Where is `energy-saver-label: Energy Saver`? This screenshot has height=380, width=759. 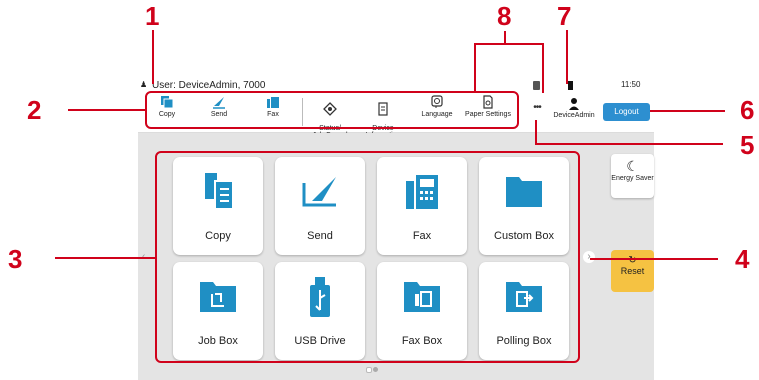
energy-saver-label: Energy Saver is located at coordinates (632, 178).